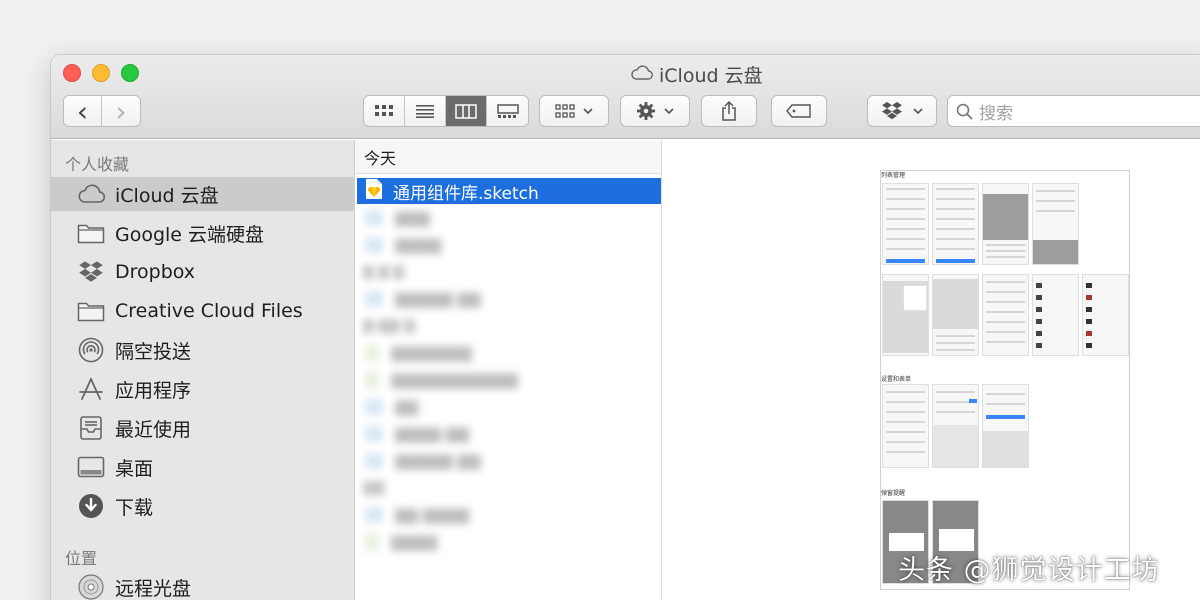 The width and height of the screenshot is (1200, 600). What do you see at coordinates (91, 586) in the screenshot?
I see `disc-icon` at bounding box center [91, 586].